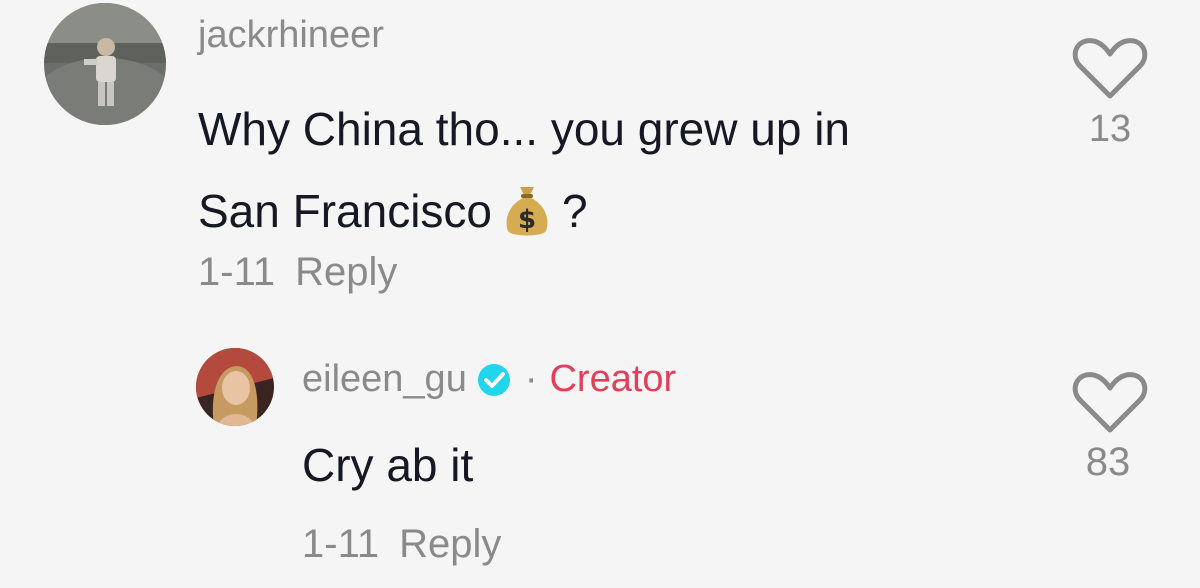  Describe the element at coordinates (613, 379) in the screenshot. I see `creator-badge: Creator` at that location.